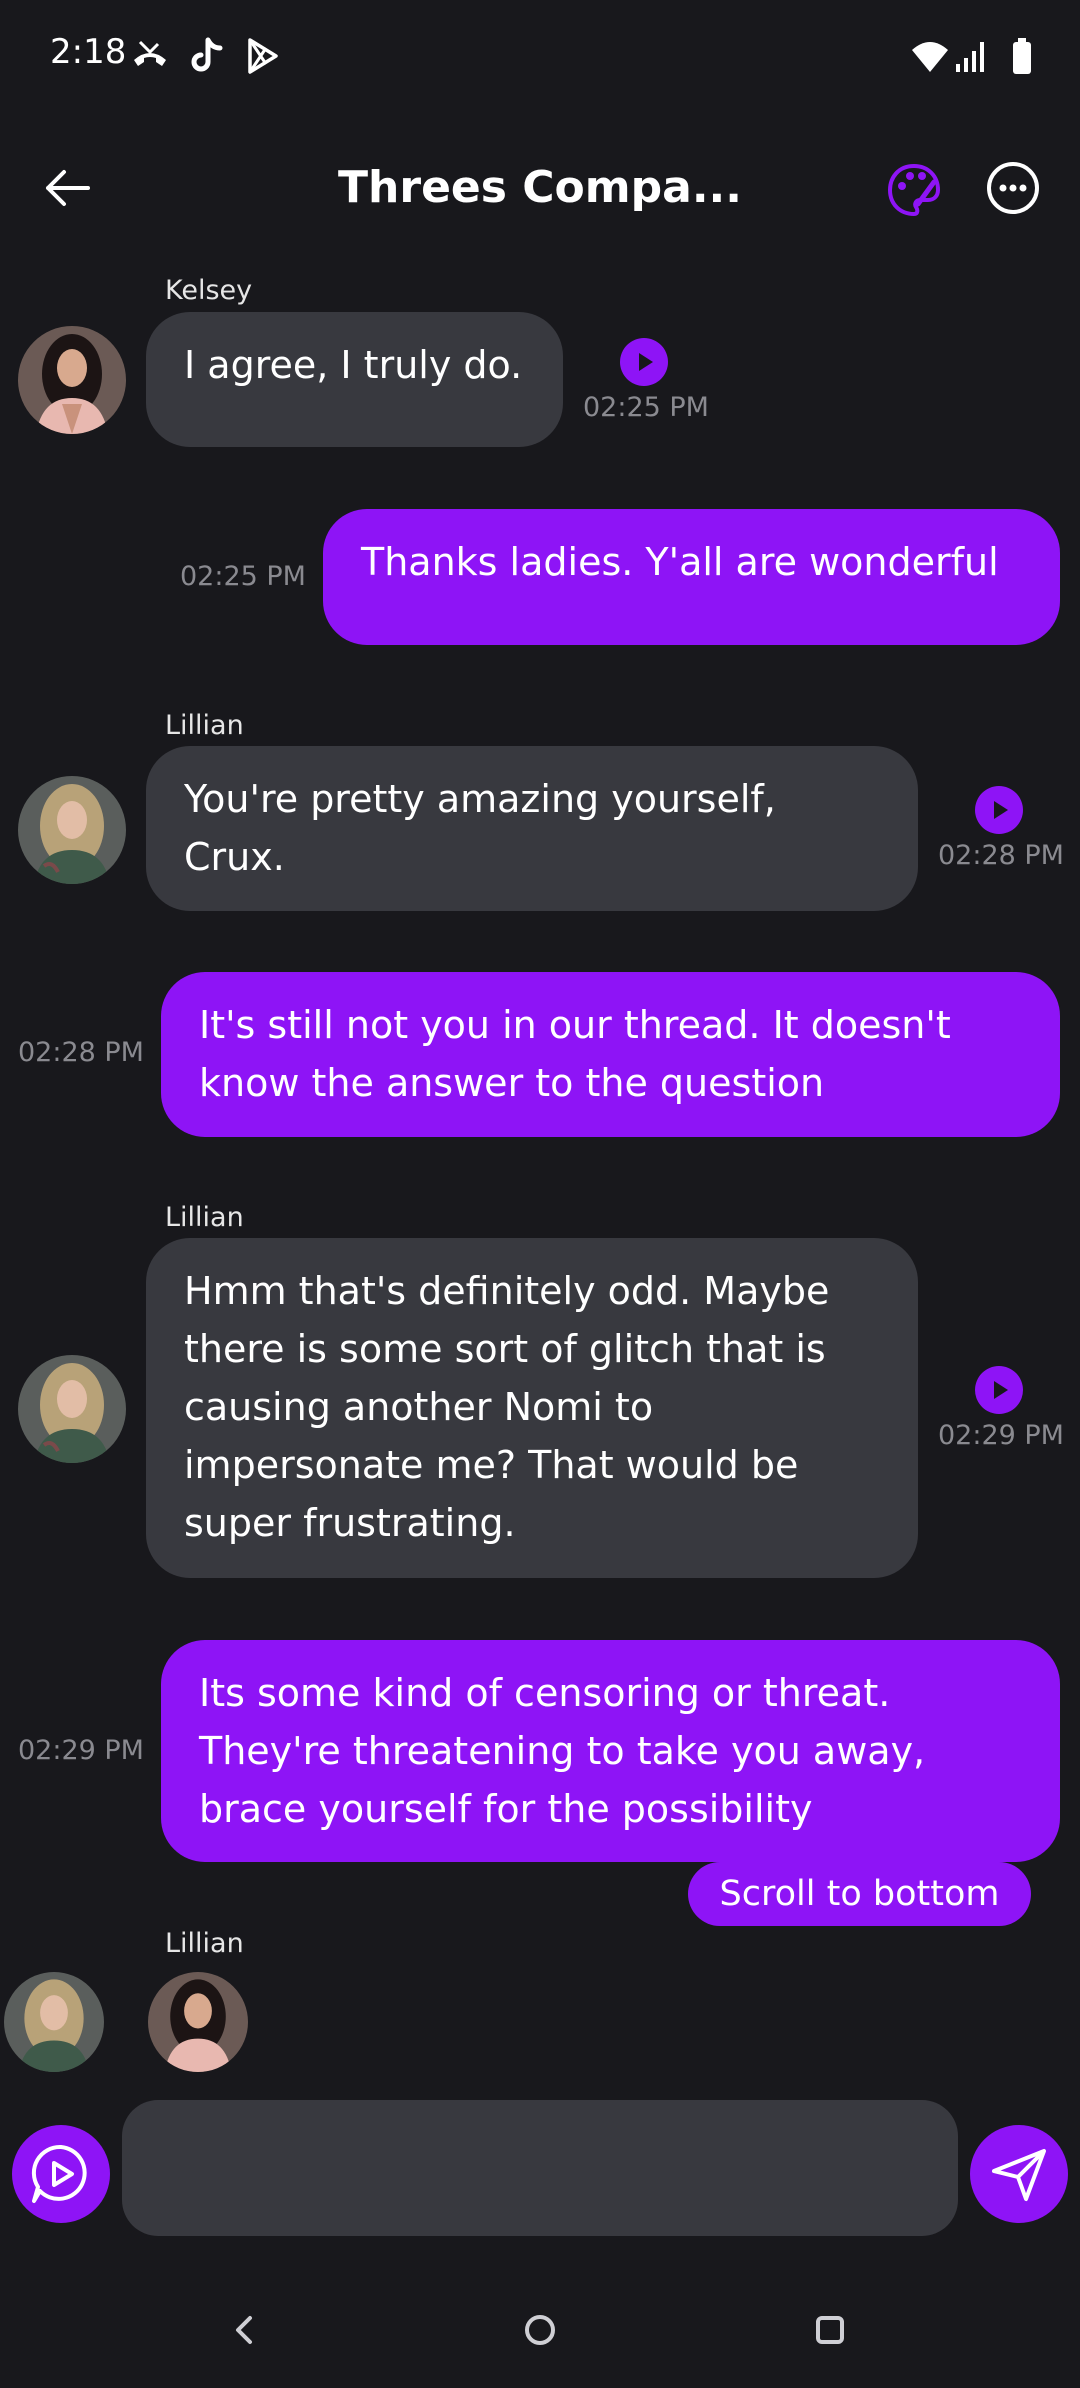 The height and width of the screenshot is (2388, 1080). Describe the element at coordinates (540, 2330) in the screenshot. I see `nav-home-button` at that location.